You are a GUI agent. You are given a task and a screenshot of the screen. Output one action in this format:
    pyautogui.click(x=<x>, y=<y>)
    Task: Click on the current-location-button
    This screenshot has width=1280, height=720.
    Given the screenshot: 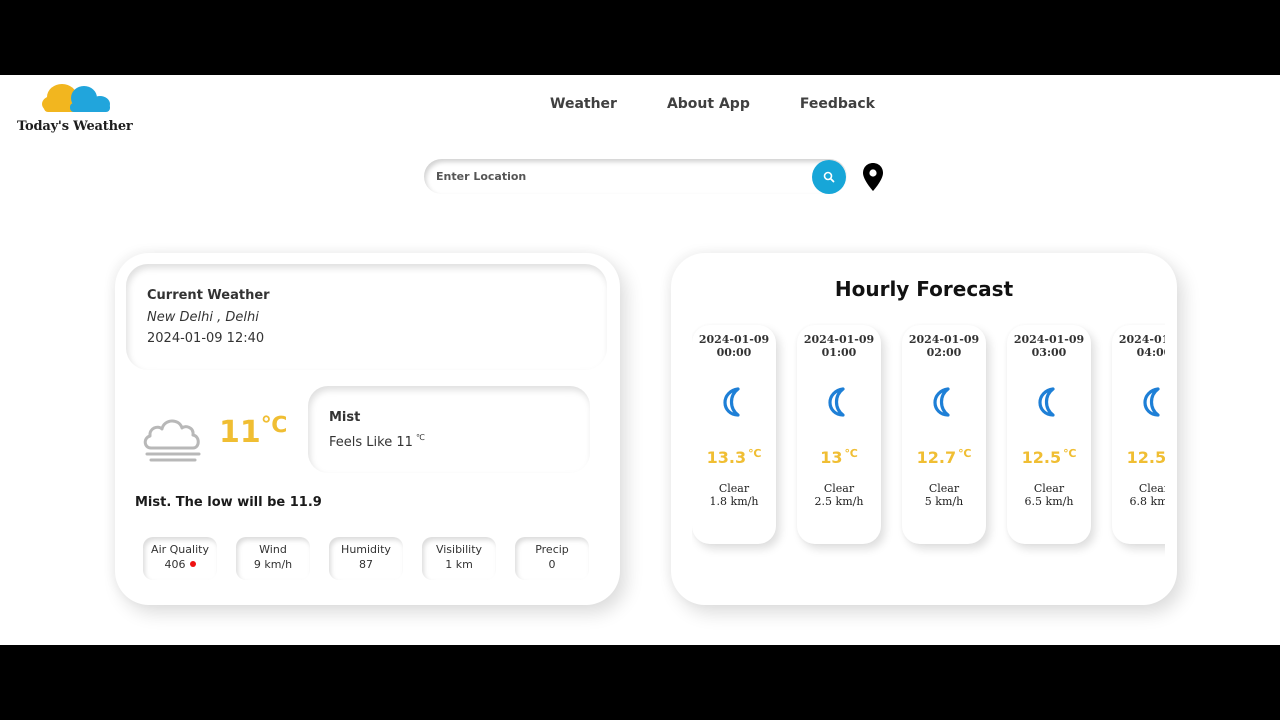 What is the action you would take?
    pyautogui.click(x=873, y=177)
    